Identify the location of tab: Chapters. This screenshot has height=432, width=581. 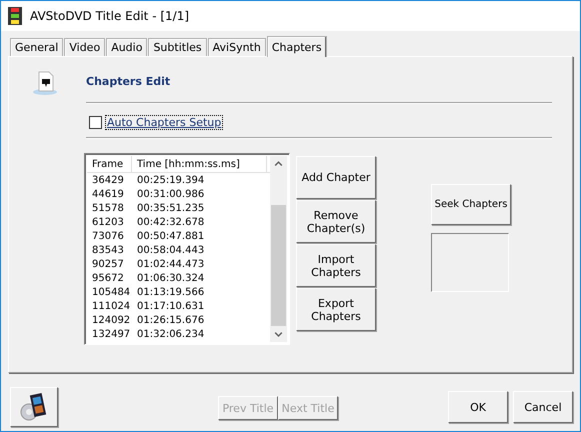
(296, 46).